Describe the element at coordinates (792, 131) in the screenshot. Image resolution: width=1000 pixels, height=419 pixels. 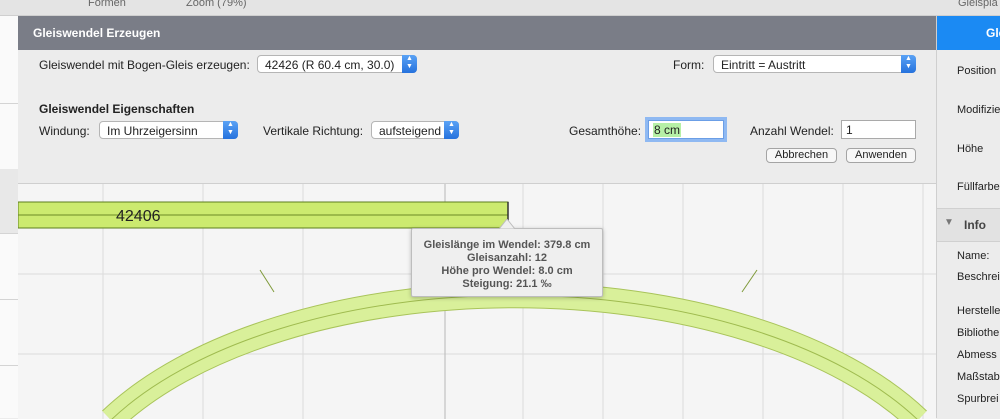
I see `anzahl-label: Anzahl Wendel:` at that location.